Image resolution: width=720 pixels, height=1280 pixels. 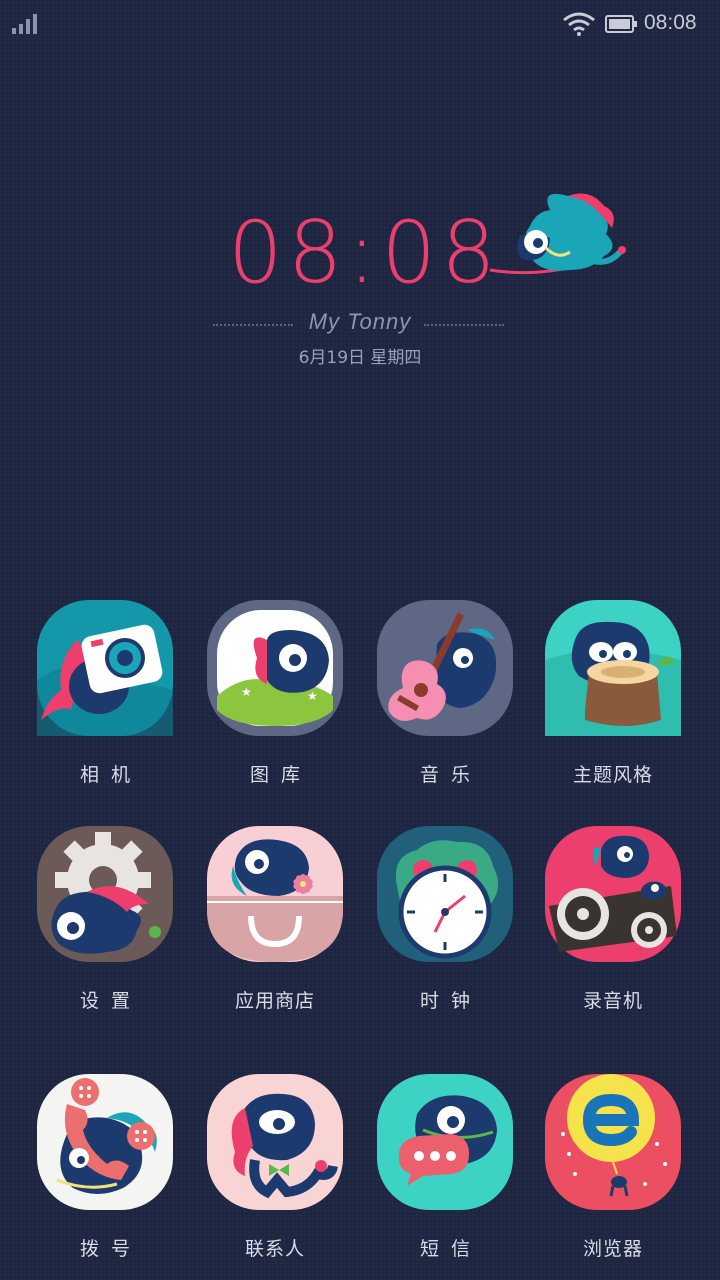 What do you see at coordinates (613, 894) in the screenshot?
I see `tape-recorder-icon` at bounding box center [613, 894].